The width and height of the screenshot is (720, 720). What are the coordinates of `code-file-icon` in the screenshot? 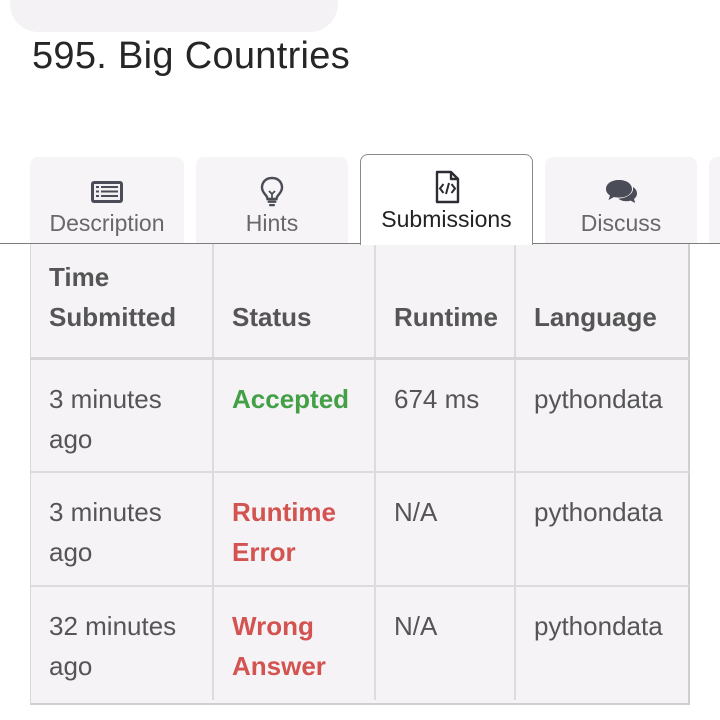 It's located at (447, 187).